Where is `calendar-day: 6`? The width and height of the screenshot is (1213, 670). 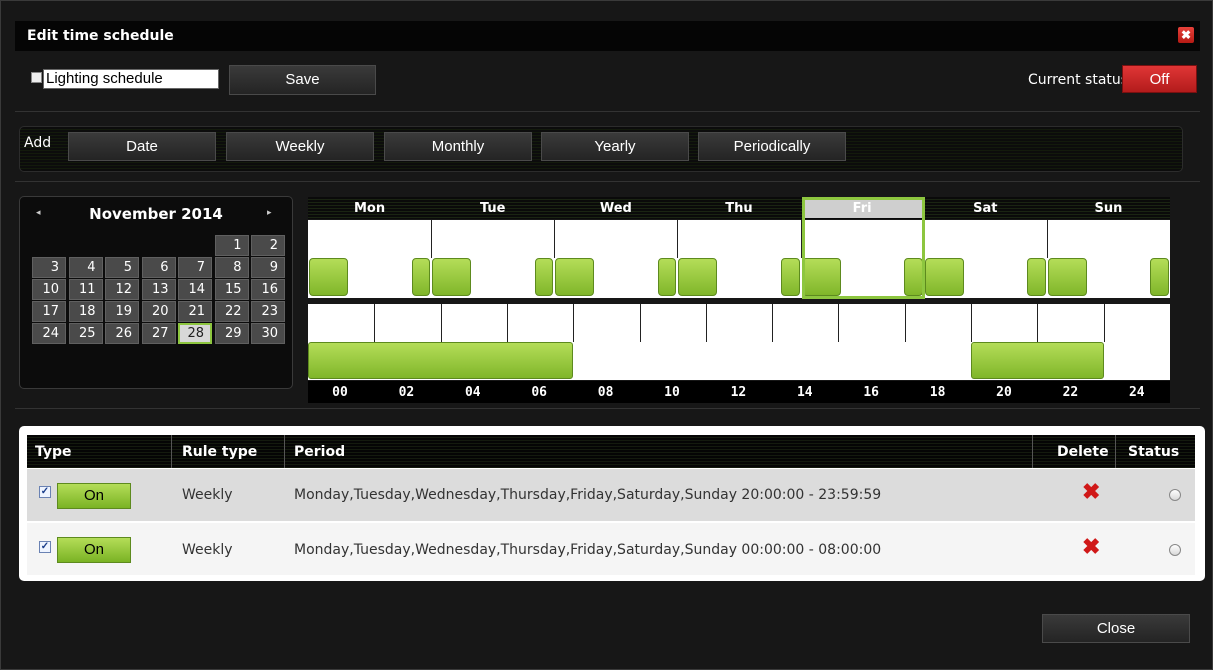
calendar-day: 6 is located at coordinates (158, 267).